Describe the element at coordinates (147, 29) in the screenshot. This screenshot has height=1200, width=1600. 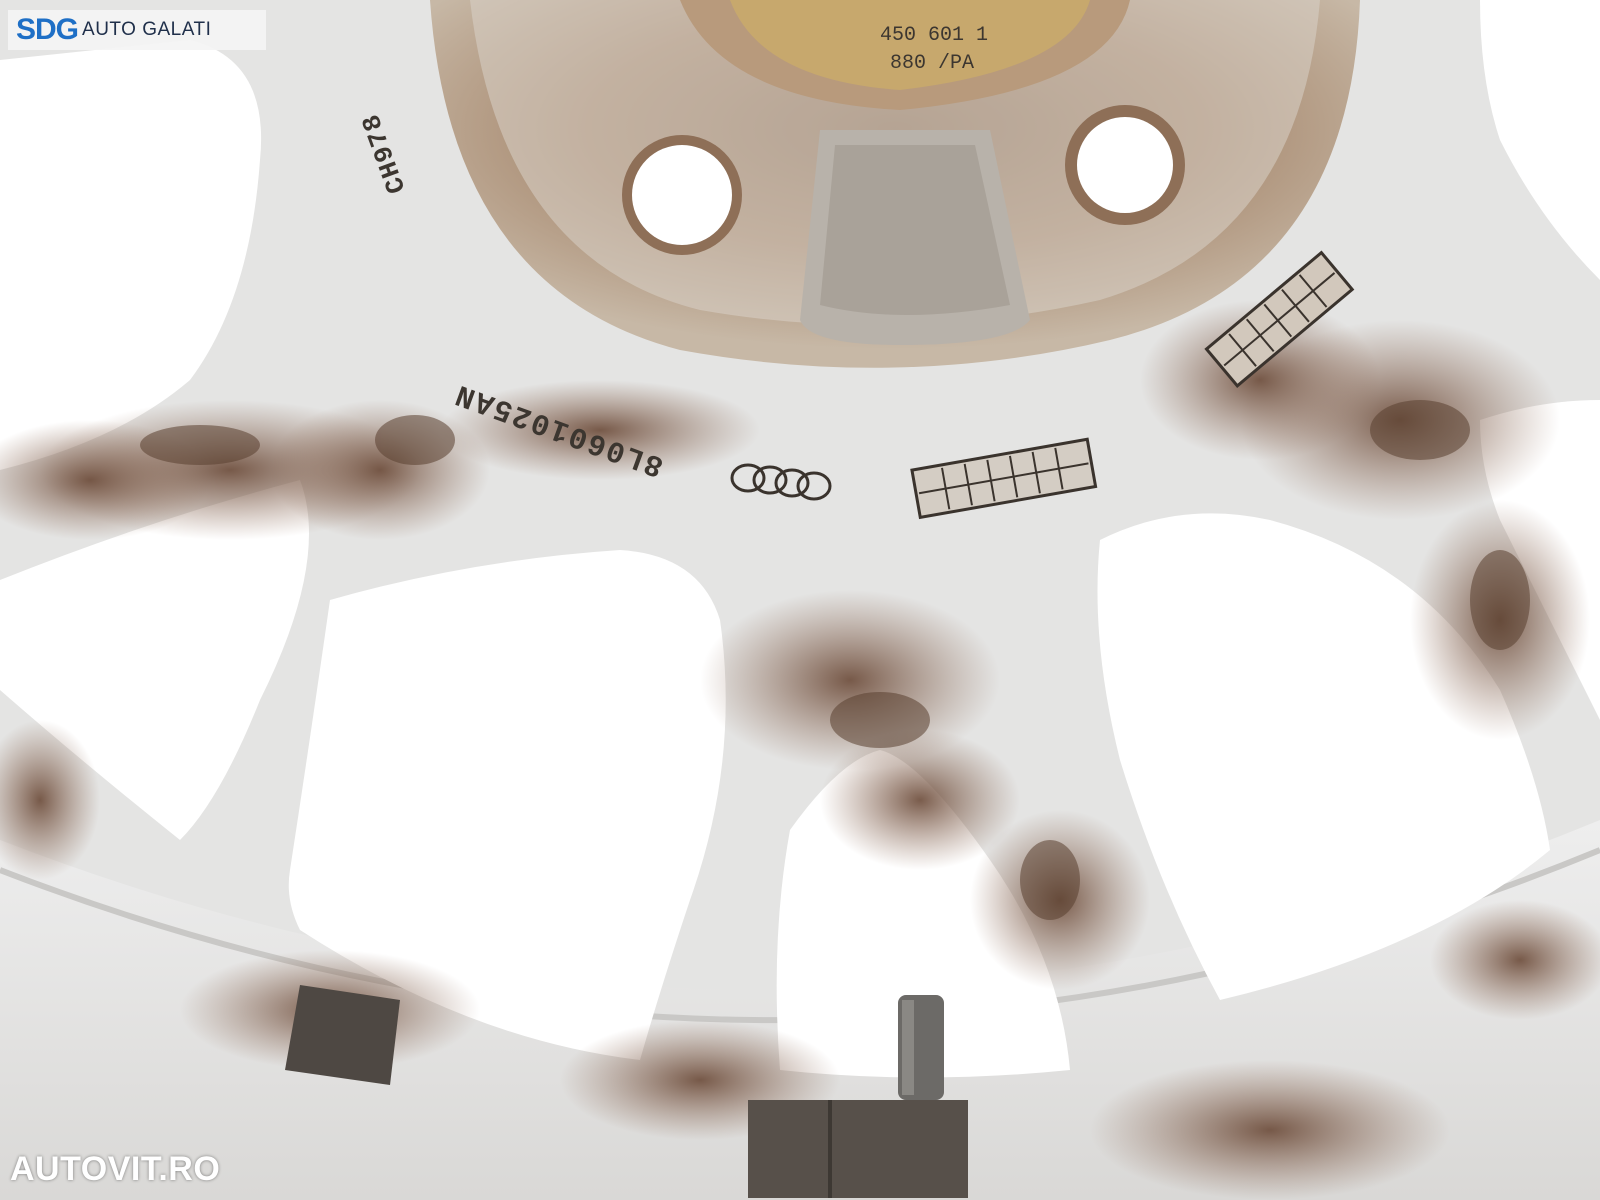
I see `logo-location: AUTO GALATI` at that location.